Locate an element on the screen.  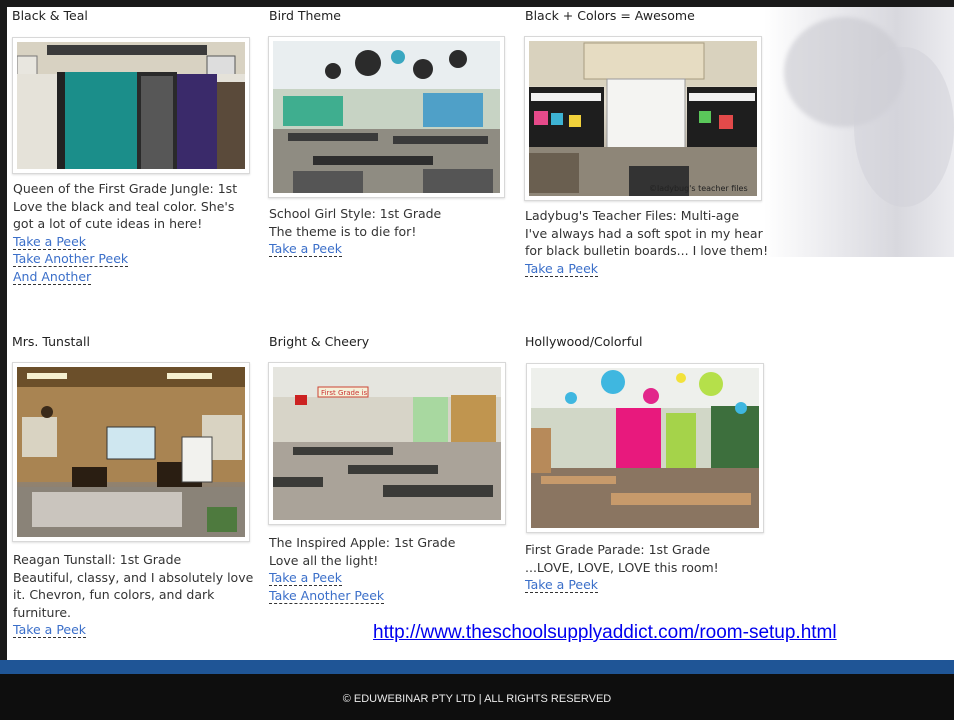
description-line: Ladybug's Teacher Files: Multi-age is located at coordinates (632, 215).